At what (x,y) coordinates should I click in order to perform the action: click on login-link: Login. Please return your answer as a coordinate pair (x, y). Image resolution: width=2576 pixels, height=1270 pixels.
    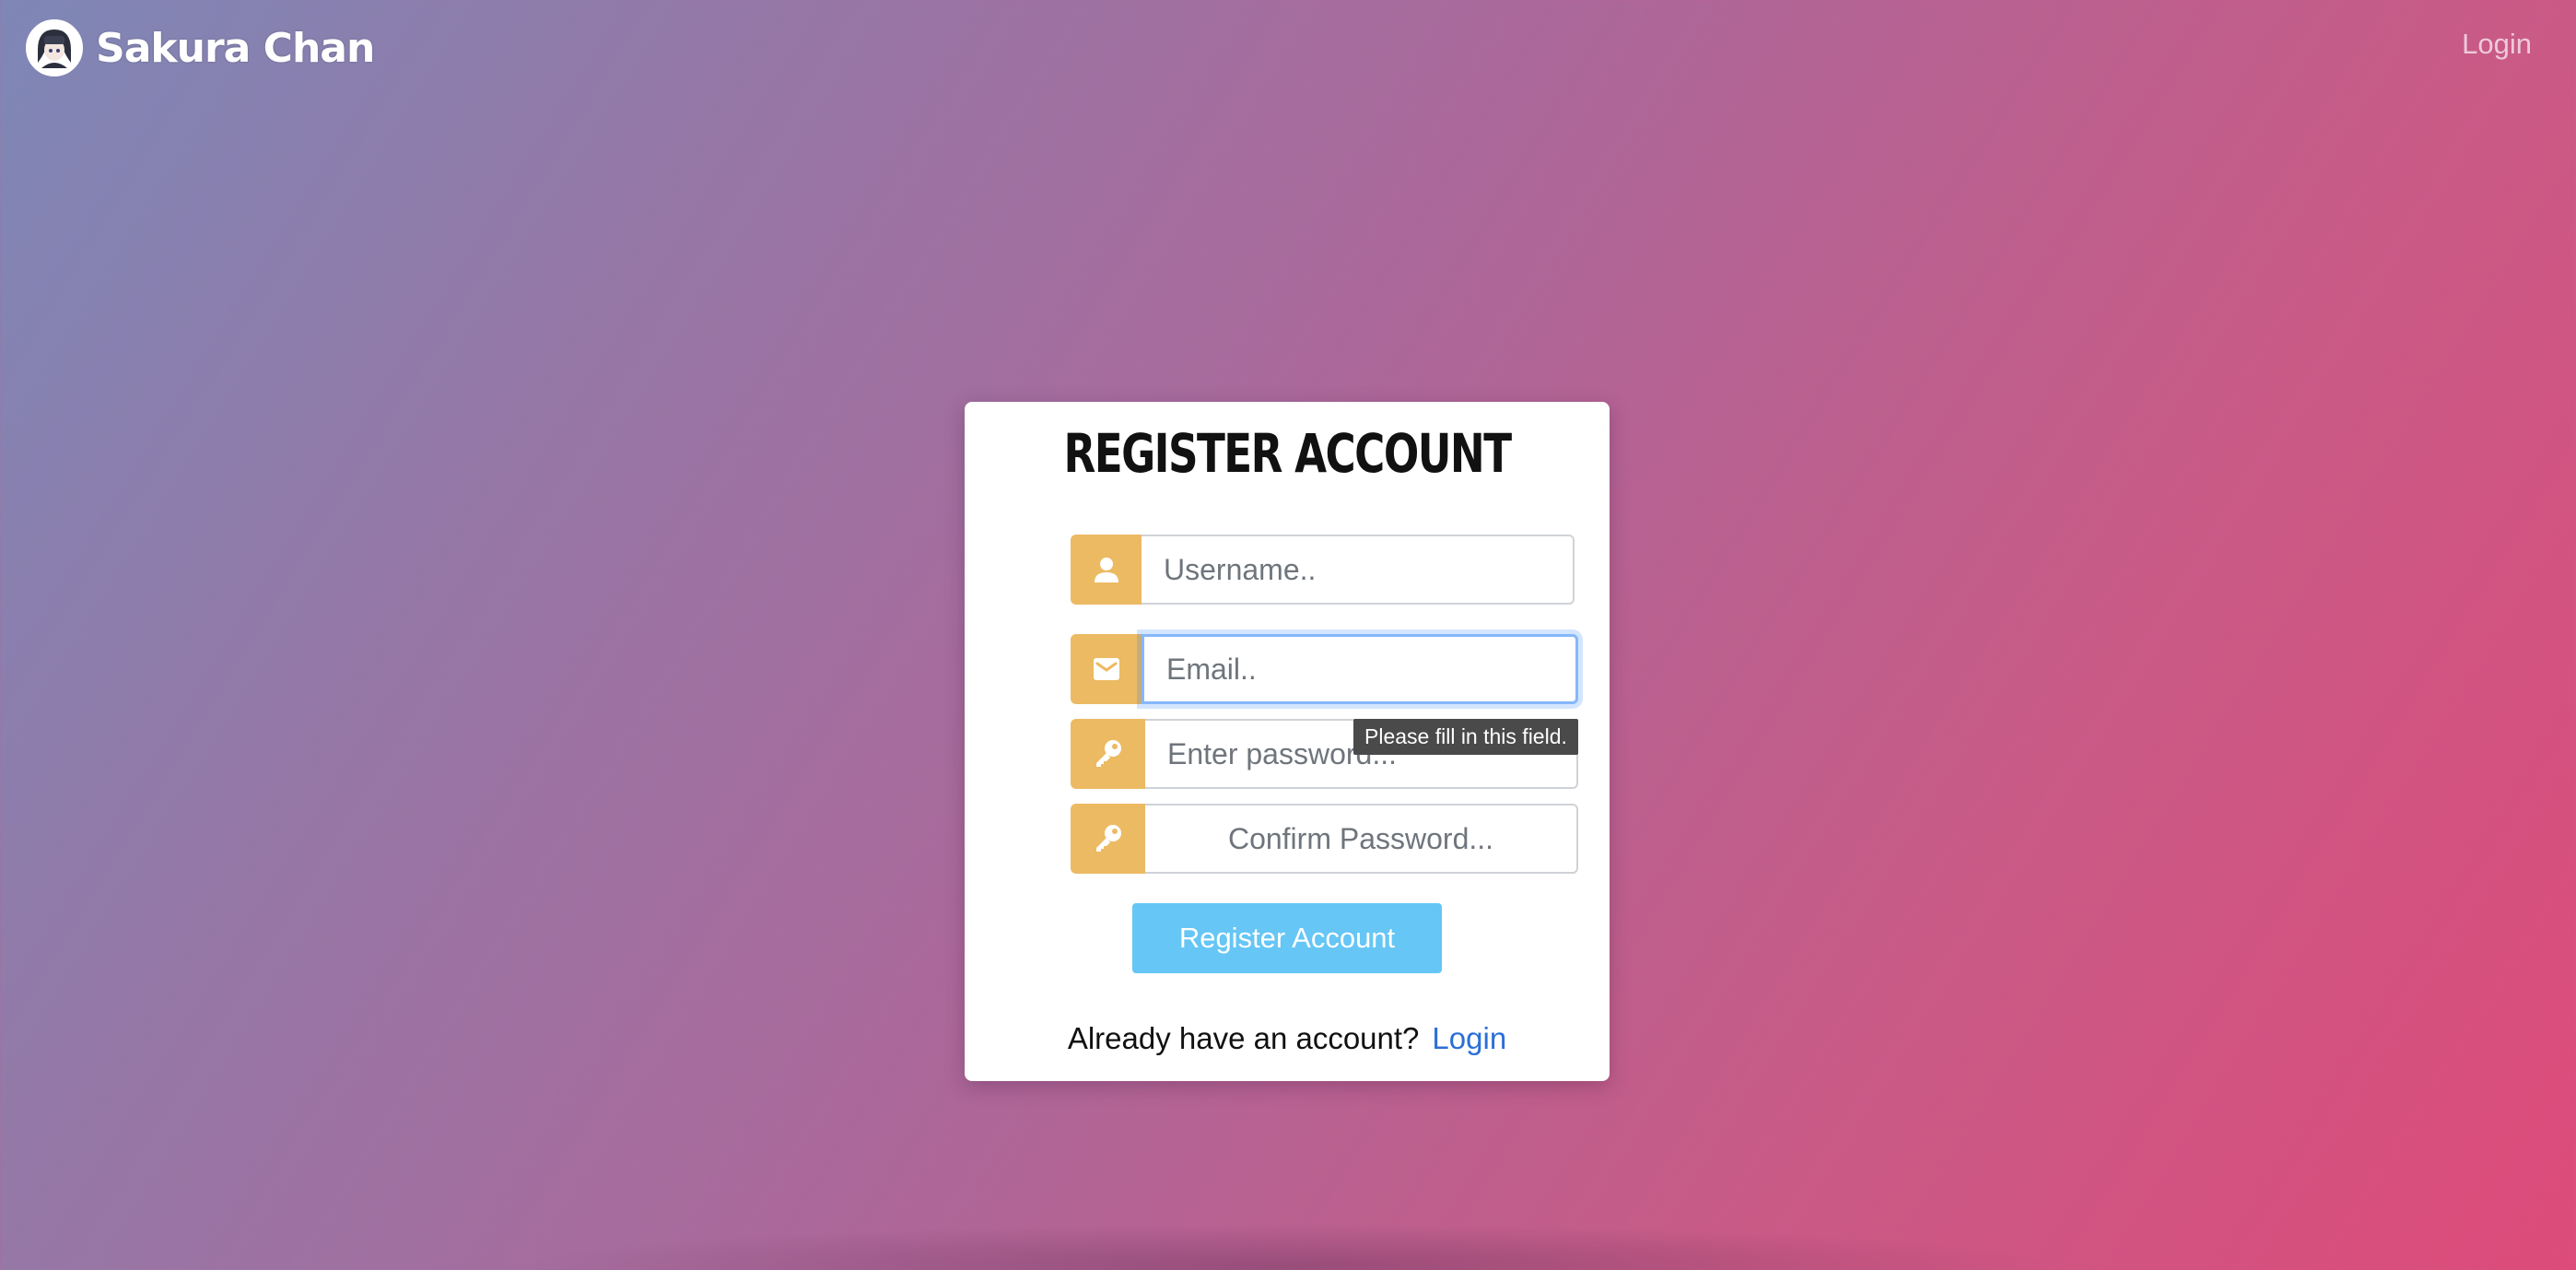
    Looking at the image, I should click on (1469, 1038).